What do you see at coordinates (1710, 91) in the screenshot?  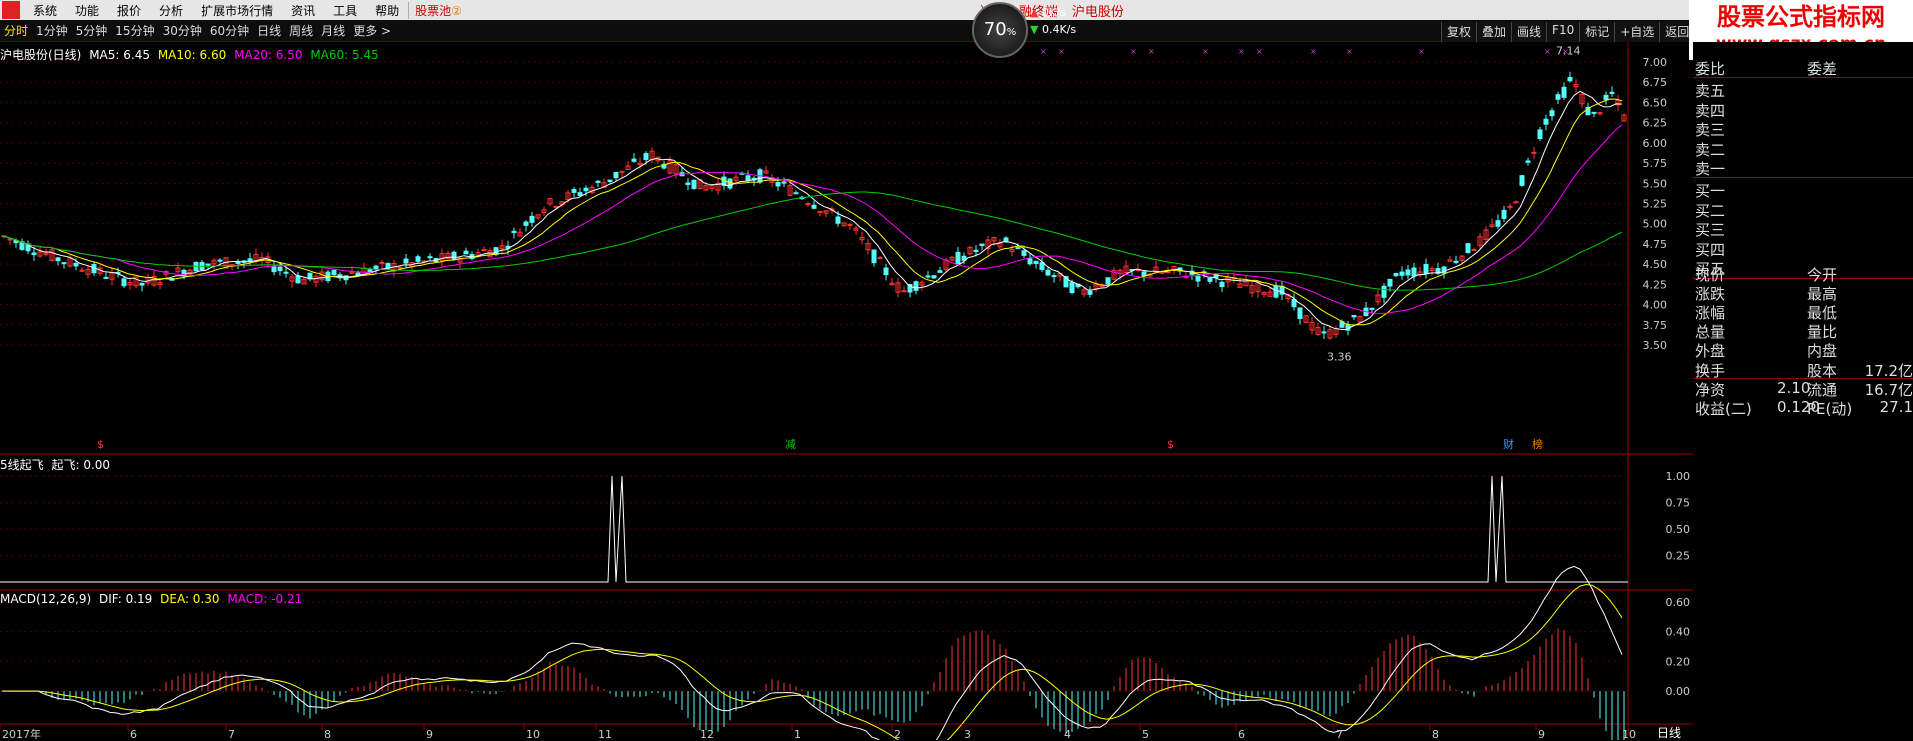 I see `ask-level-5: 卖五` at bounding box center [1710, 91].